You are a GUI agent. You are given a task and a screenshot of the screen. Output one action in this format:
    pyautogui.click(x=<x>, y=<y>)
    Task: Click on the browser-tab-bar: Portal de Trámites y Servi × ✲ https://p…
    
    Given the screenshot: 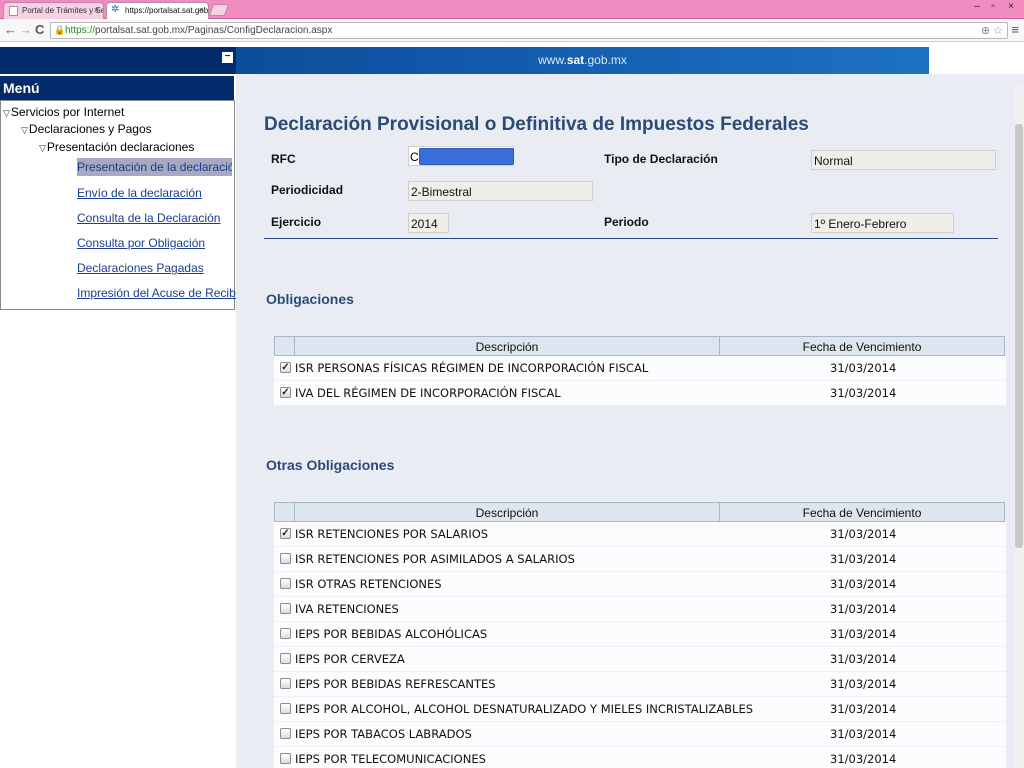 What is the action you would take?
    pyautogui.click(x=512, y=9)
    